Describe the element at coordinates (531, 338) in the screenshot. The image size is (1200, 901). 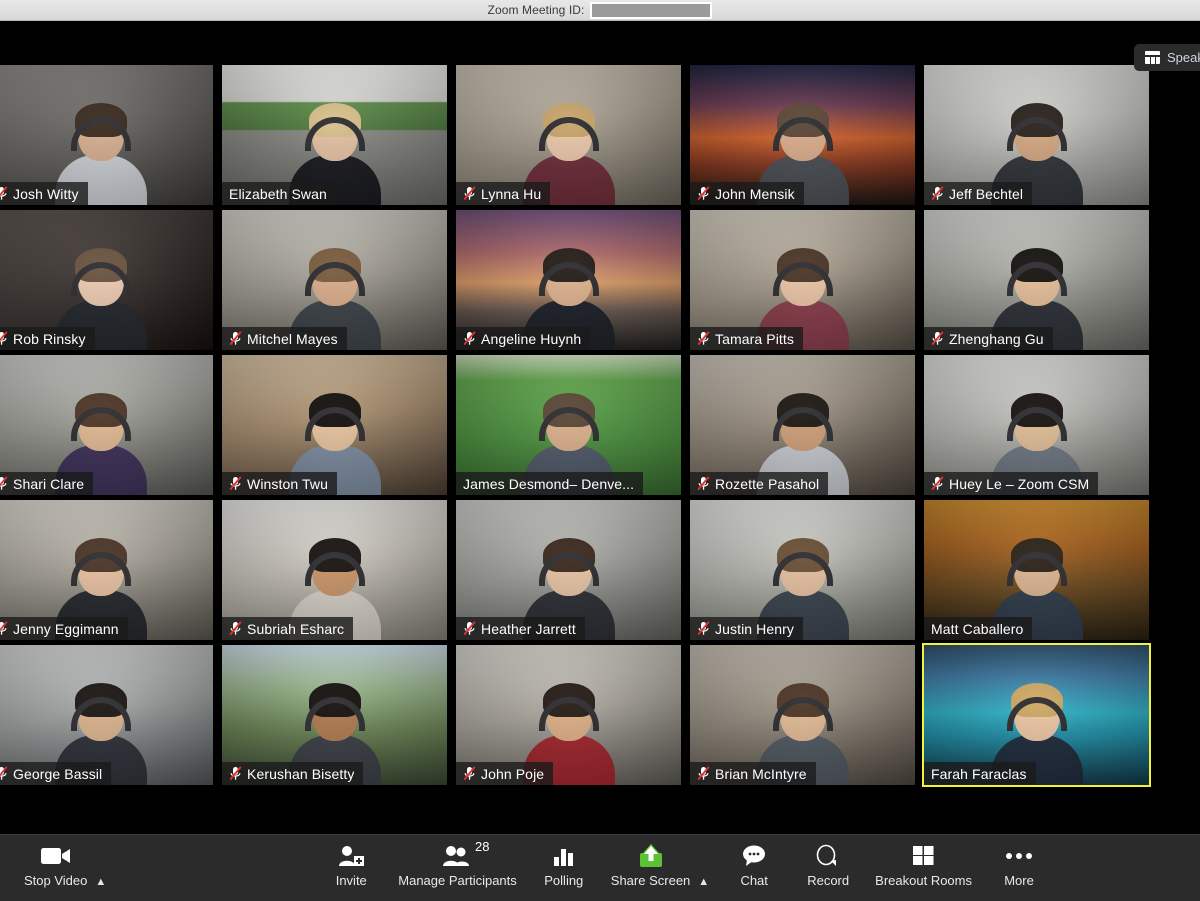
I see `participant-name: Angeline Huynh` at that location.